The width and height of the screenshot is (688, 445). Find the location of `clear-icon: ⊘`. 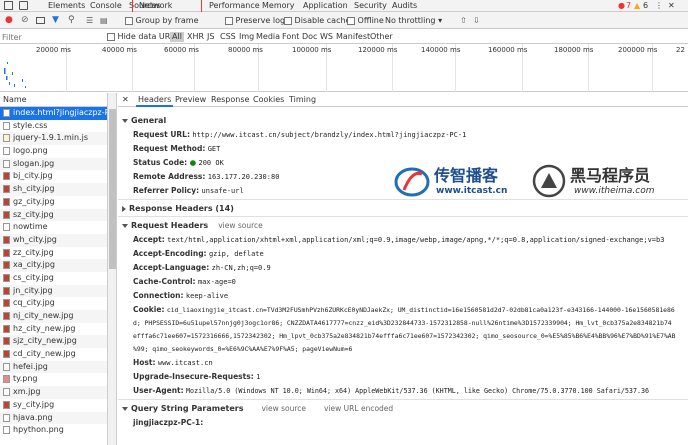

clear-icon: ⊘ is located at coordinates (25, 20).